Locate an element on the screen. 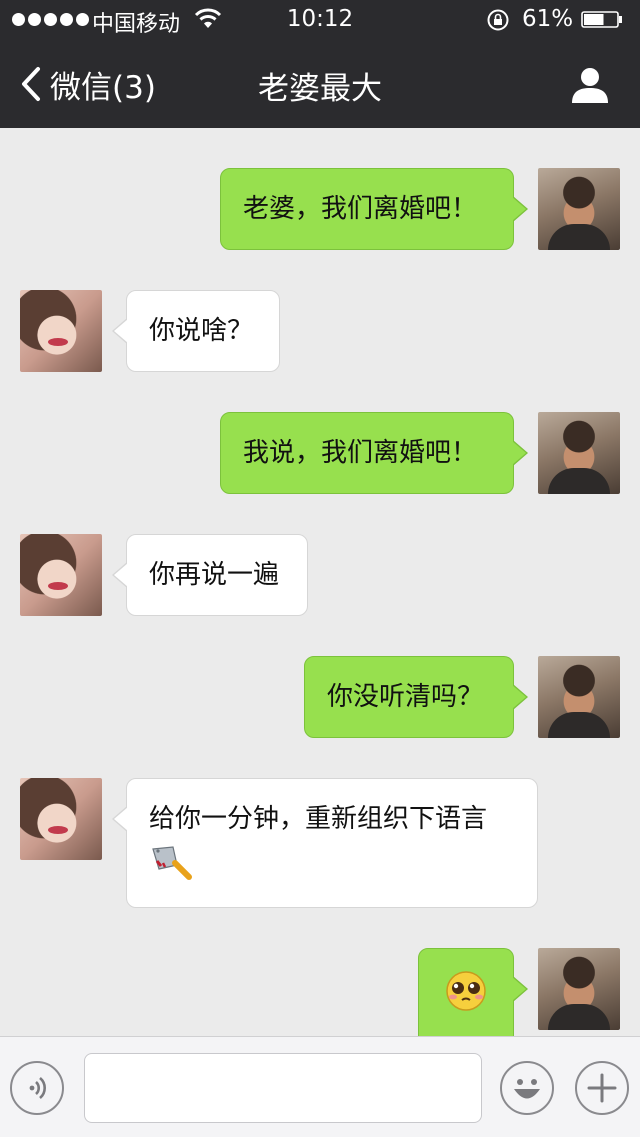  person-icon is located at coordinates (590, 84).